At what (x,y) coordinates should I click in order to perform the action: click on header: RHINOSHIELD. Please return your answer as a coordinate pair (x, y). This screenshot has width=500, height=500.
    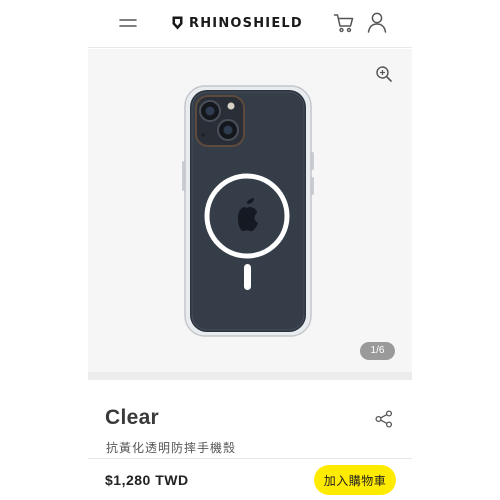
    Looking at the image, I should click on (250, 24).